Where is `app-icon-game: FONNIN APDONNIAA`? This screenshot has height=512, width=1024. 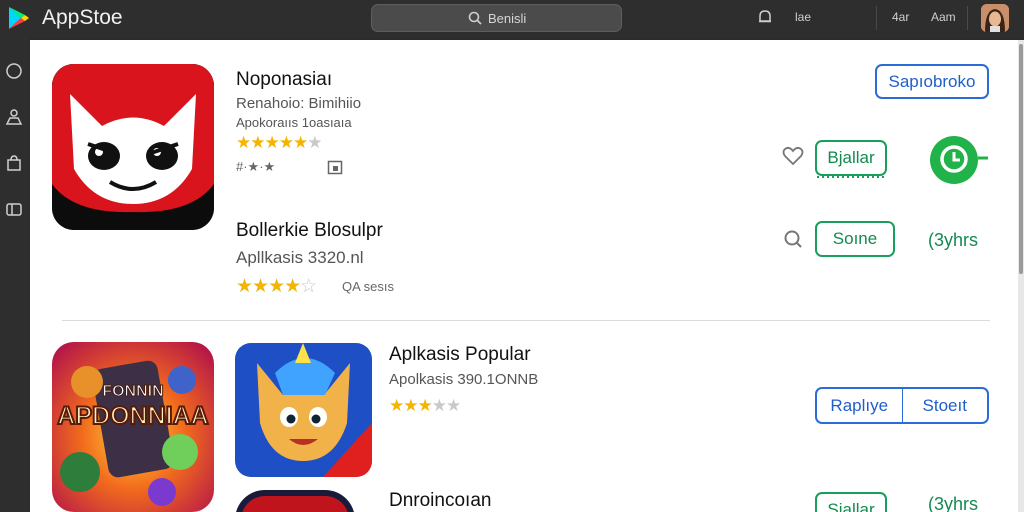 app-icon-game: FONNIN APDONNIAA is located at coordinates (133, 427).